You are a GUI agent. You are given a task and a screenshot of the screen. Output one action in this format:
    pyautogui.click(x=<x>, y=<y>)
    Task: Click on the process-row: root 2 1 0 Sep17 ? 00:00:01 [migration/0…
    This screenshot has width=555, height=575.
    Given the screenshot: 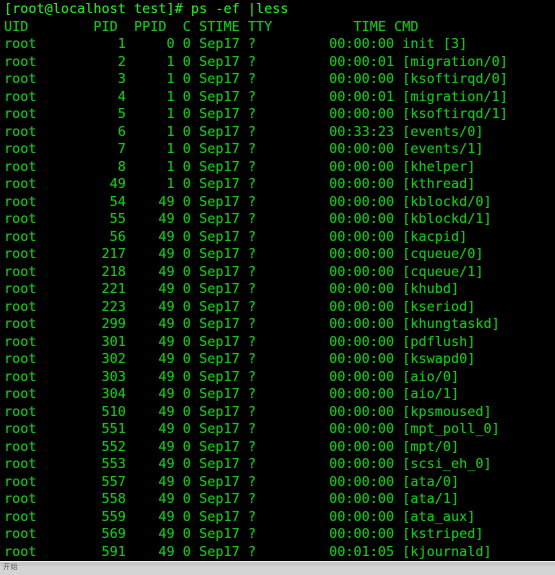 What is the action you would take?
    pyautogui.click(x=256, y=61)
    